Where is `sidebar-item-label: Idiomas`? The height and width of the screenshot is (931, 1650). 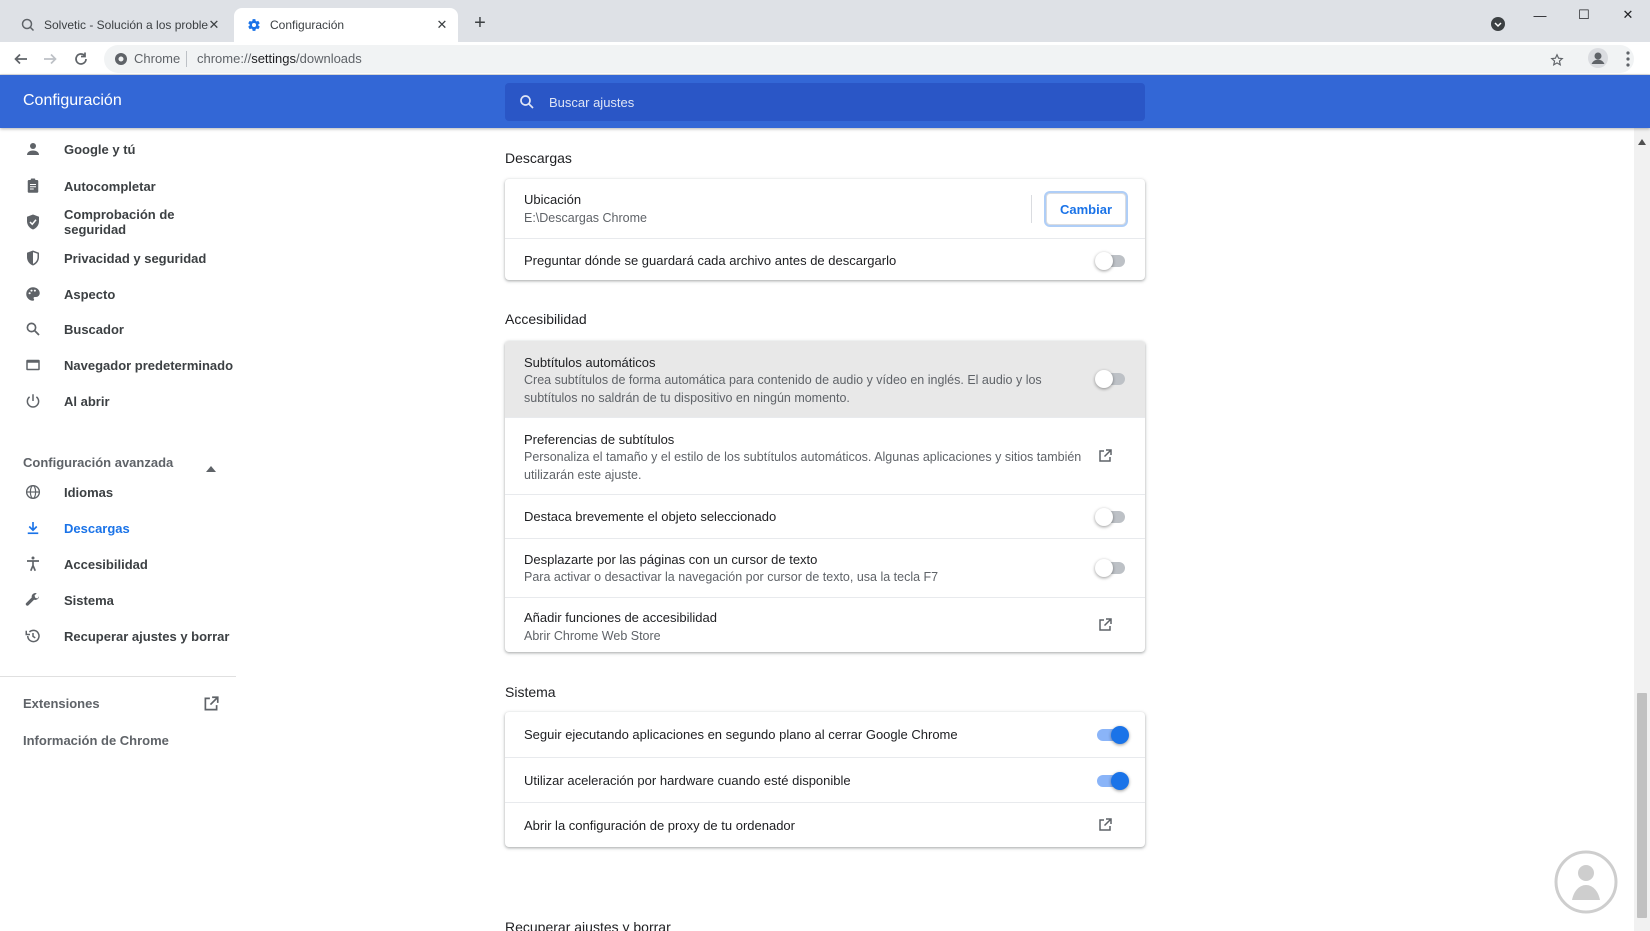
sidebar-item-label: Idiomas is located at coordinates (89, 492).